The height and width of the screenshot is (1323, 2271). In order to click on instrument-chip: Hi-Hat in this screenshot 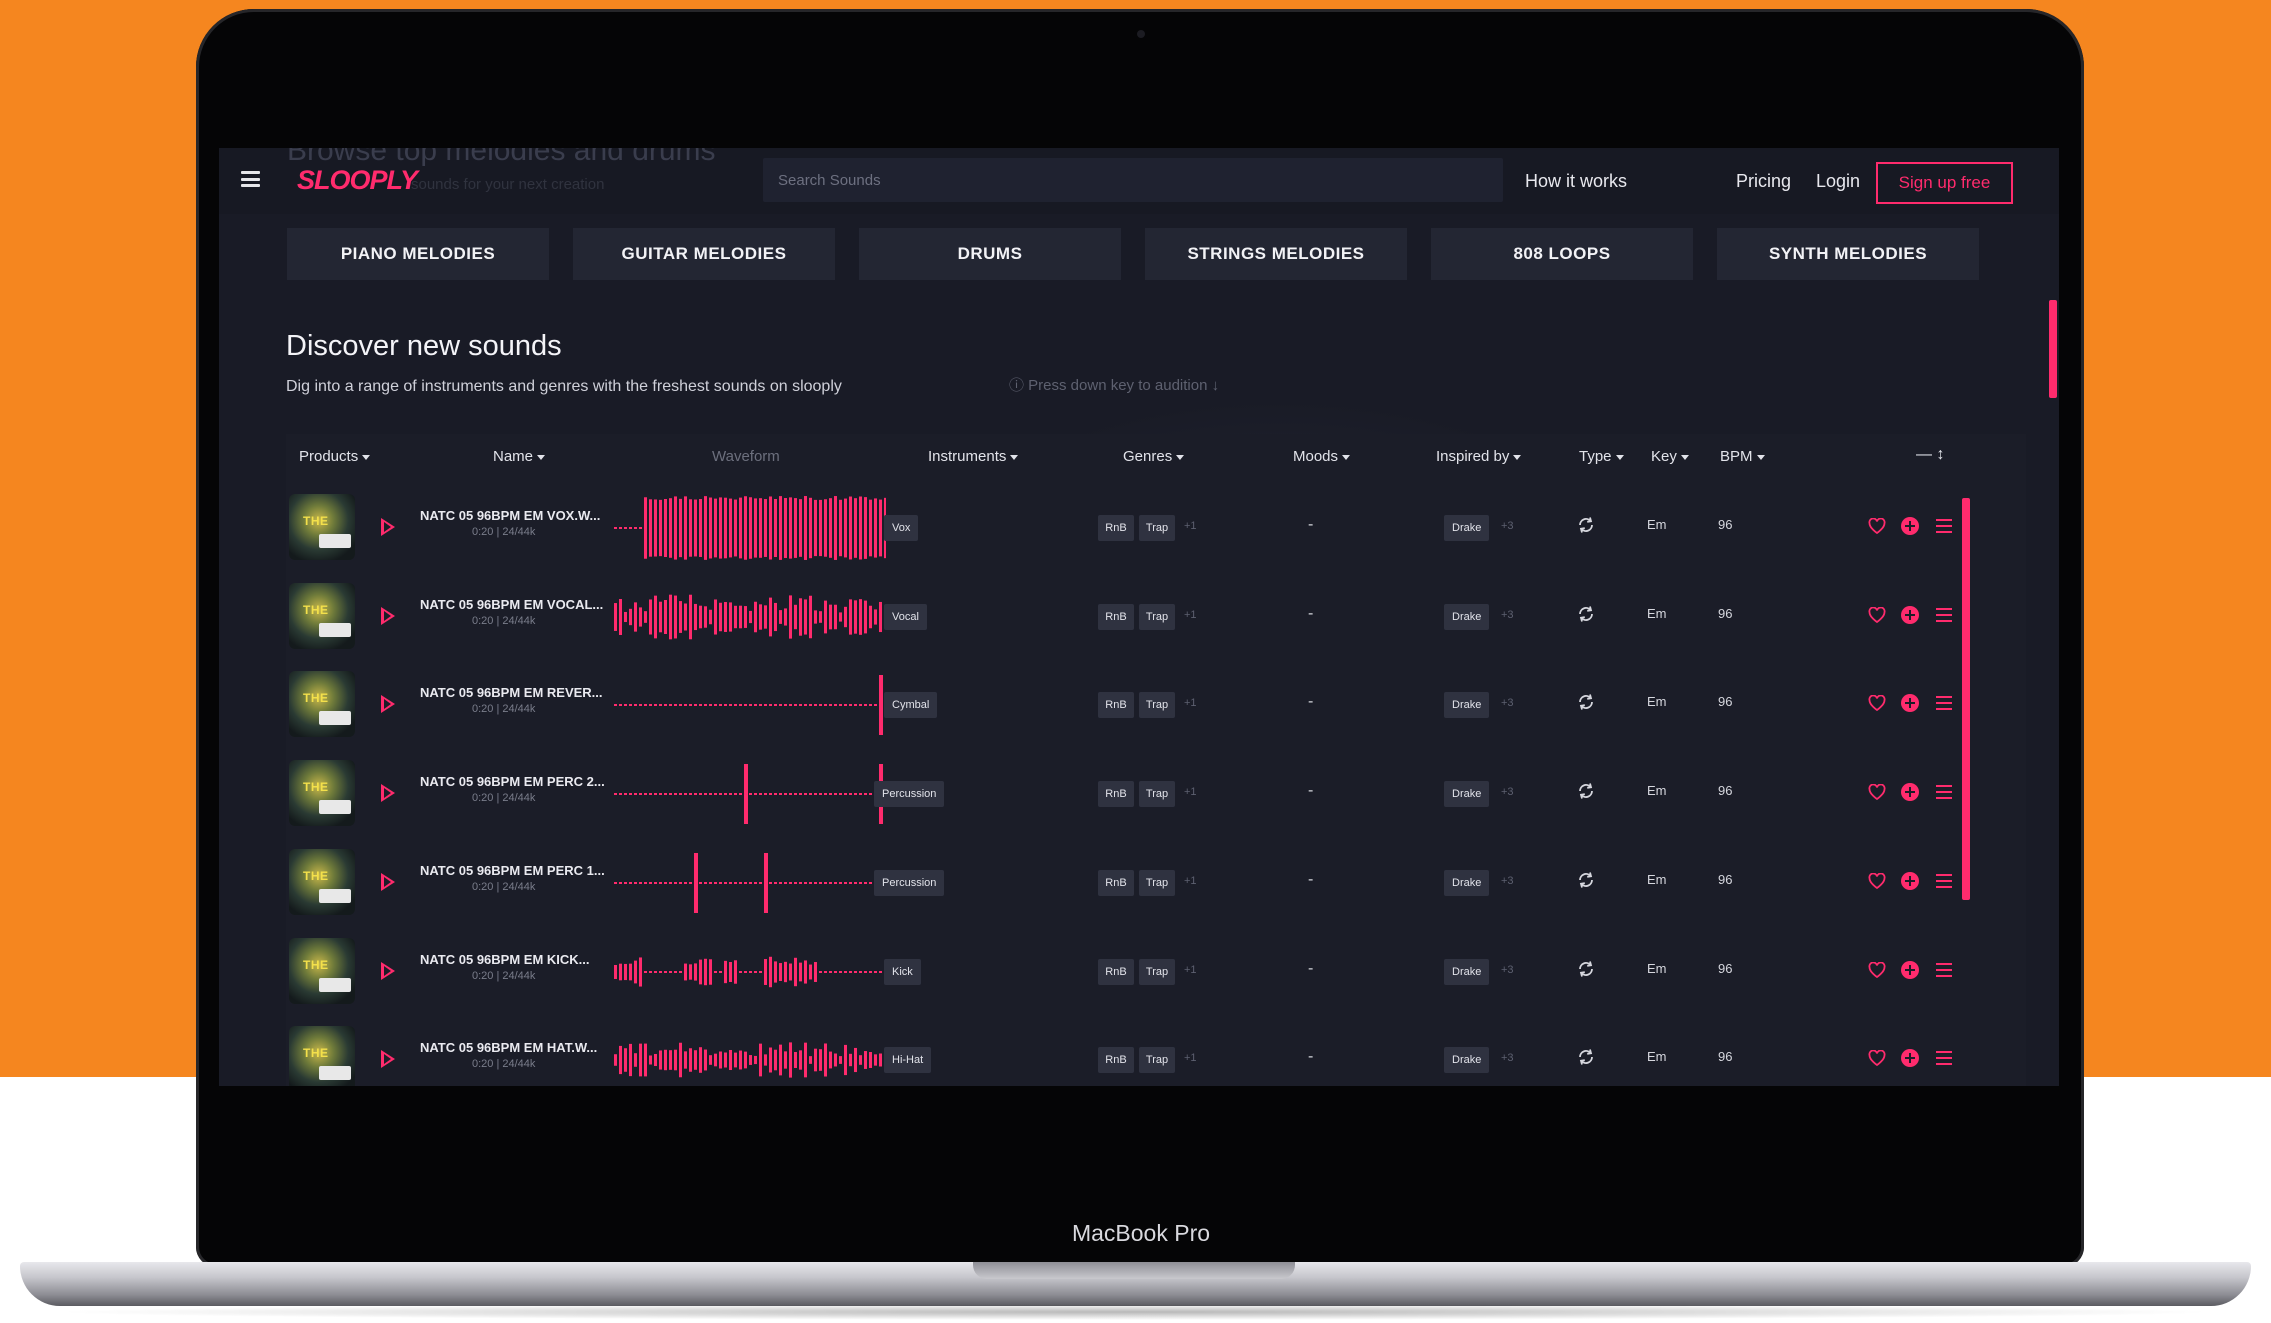, I will do `click(908, 1060)`.